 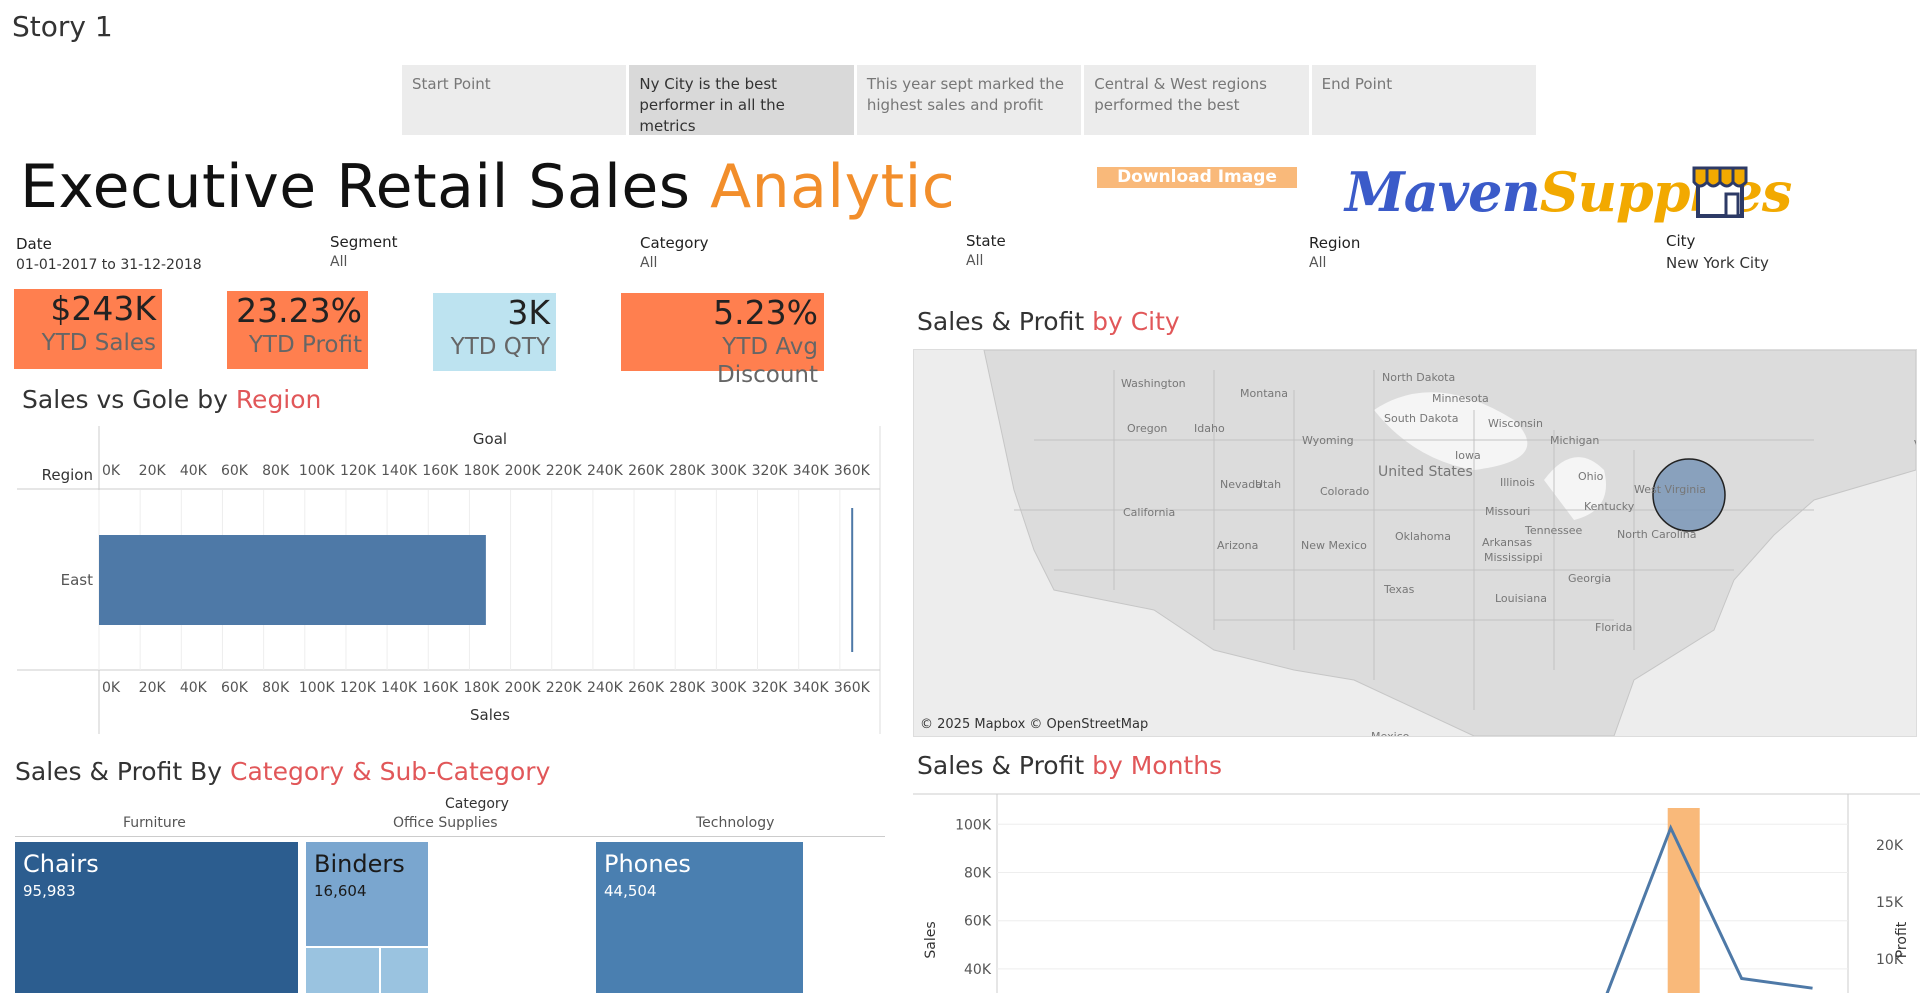 I want to click on map-label: Wisconsin, so click(x=1515, y=423).